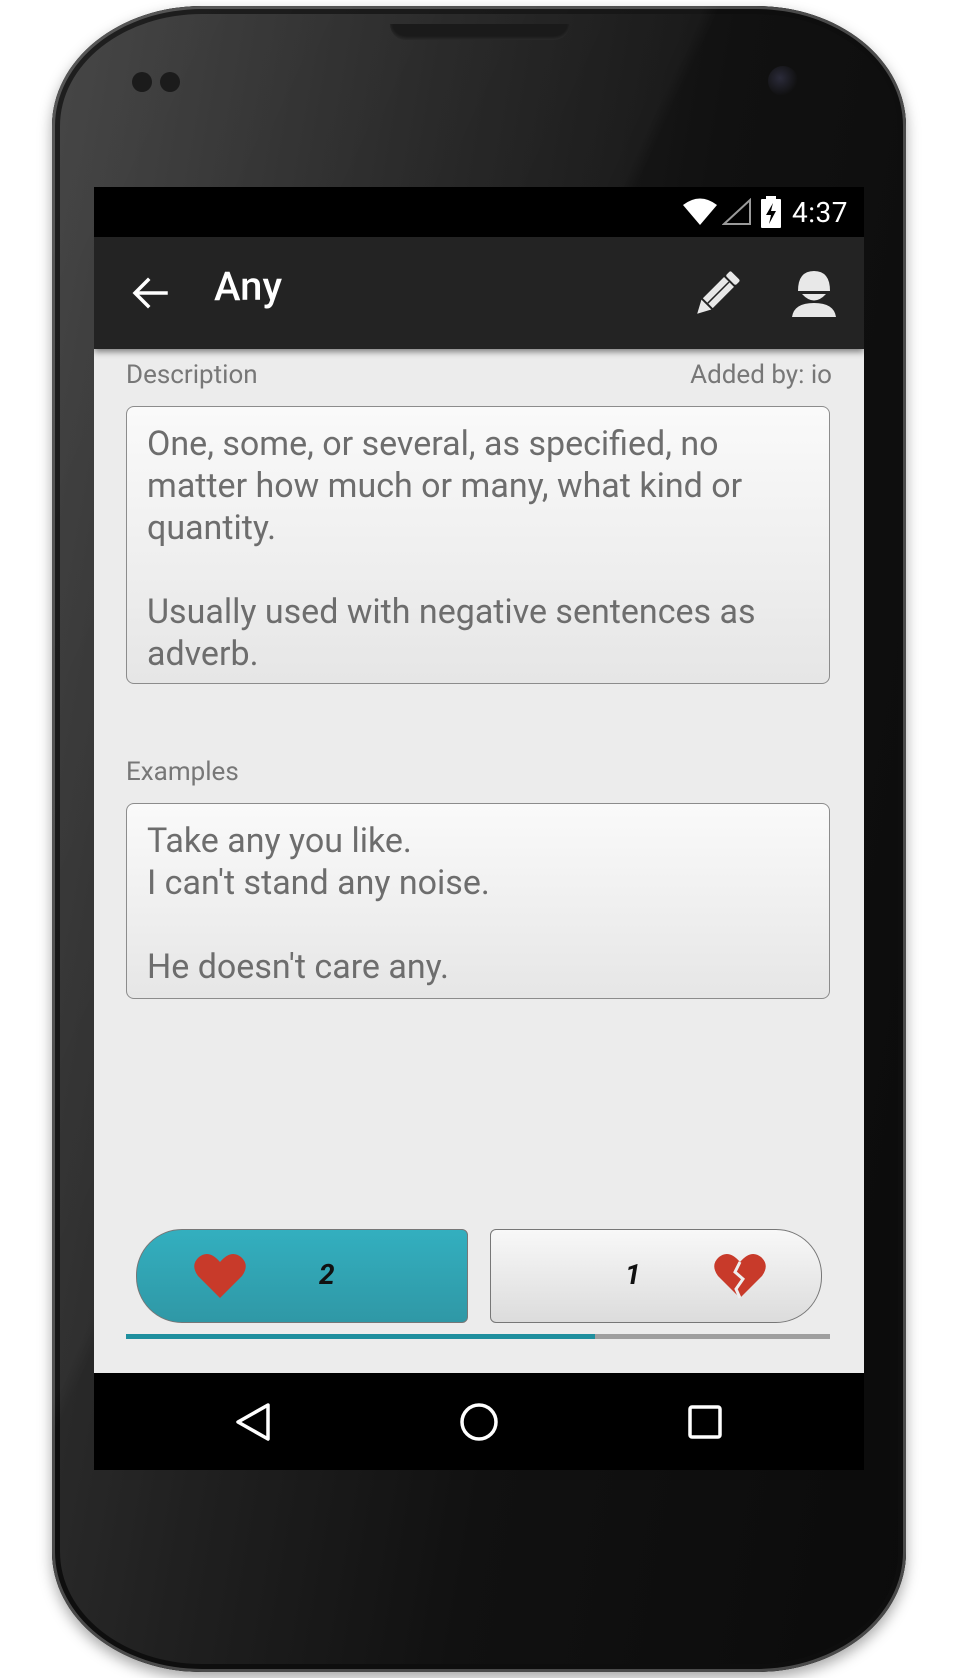 The width and height of the screenshot is (958, 1678). What do you see at coordinates (783, 81) in the screenshot?
I see `front-camera` at bounding box center [783, 81].